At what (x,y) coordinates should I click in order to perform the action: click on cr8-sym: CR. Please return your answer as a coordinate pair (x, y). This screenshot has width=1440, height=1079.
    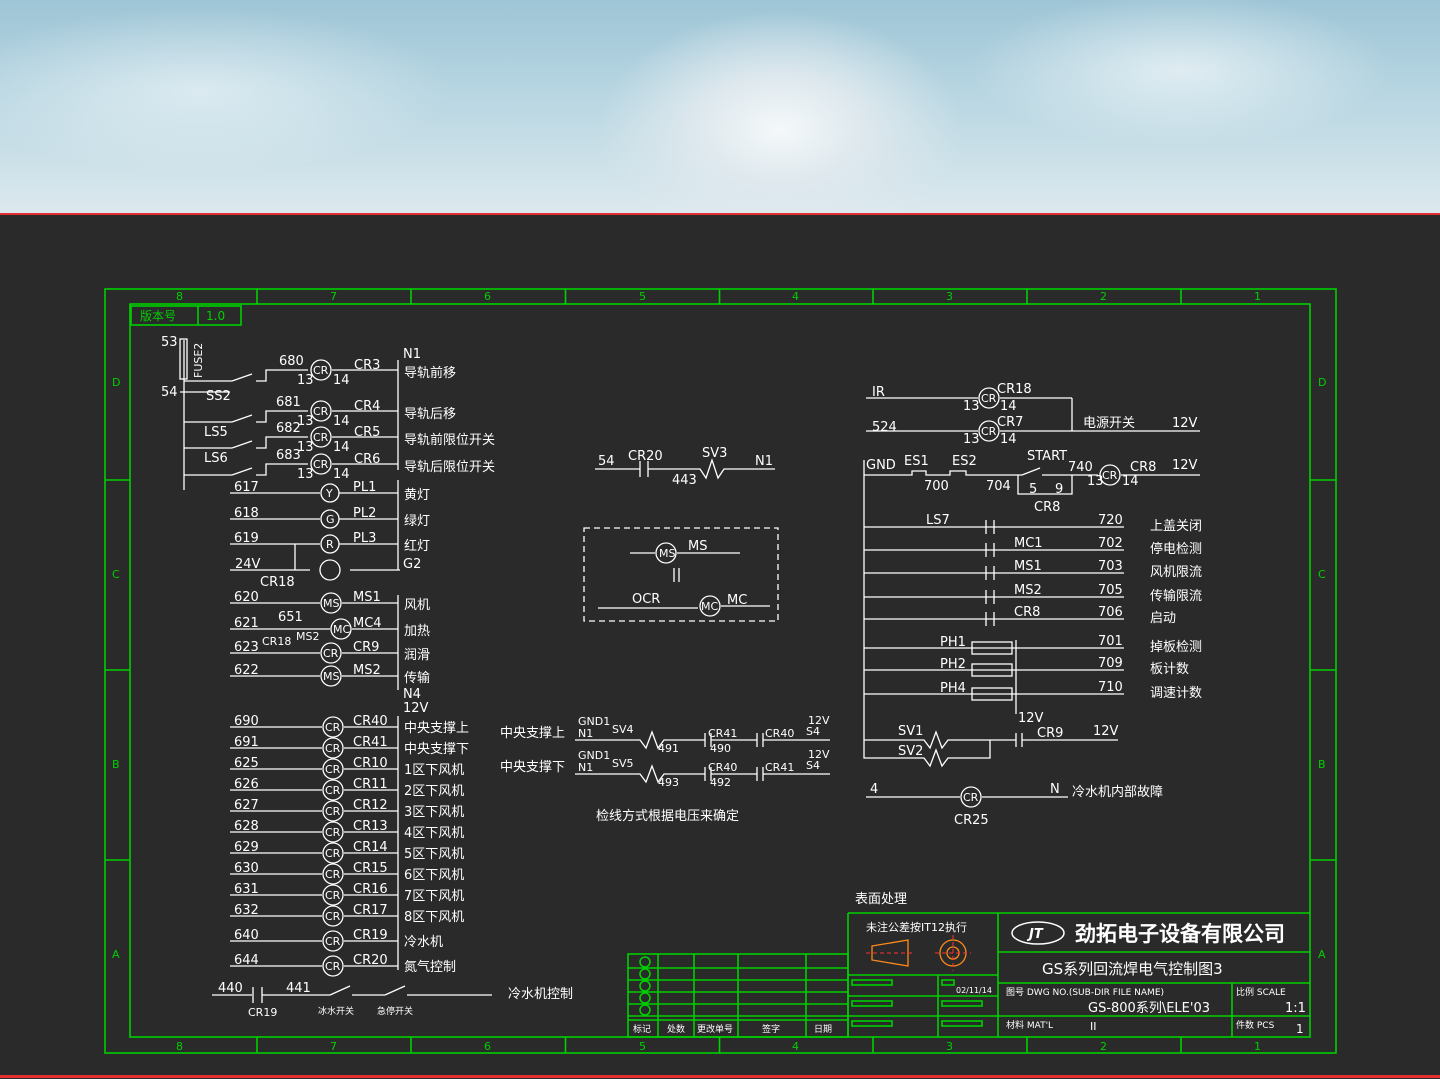
    Looking at the image, I should click on (1110, 475).